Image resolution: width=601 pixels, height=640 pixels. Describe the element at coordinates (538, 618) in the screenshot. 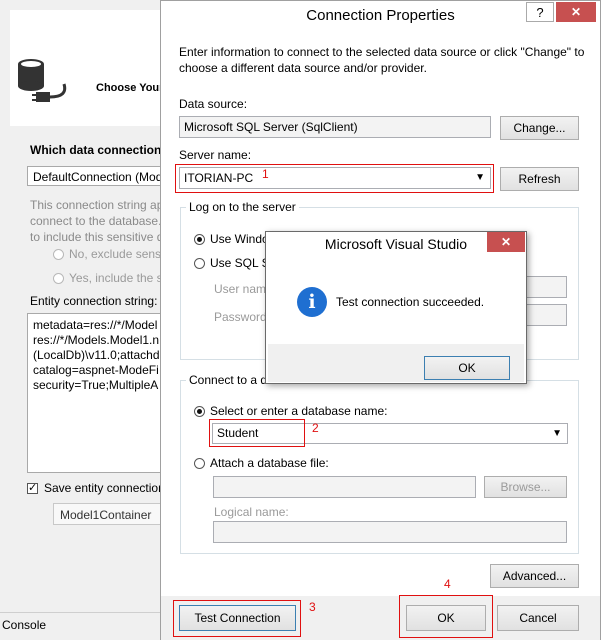

I see `cancel-button: Cancel` at that location.